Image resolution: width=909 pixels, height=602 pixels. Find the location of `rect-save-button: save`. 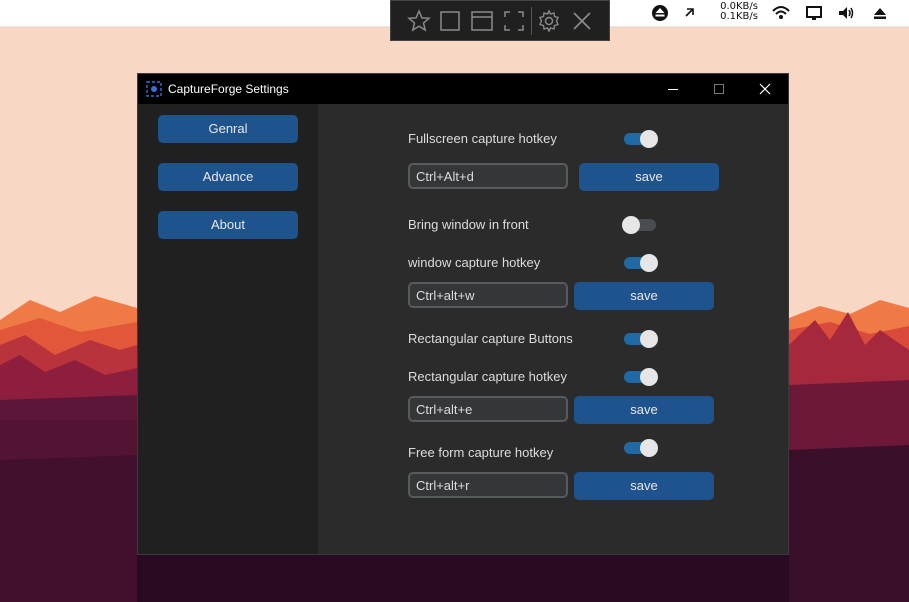

rect-save-button: save is located at coordinates (644, 410).